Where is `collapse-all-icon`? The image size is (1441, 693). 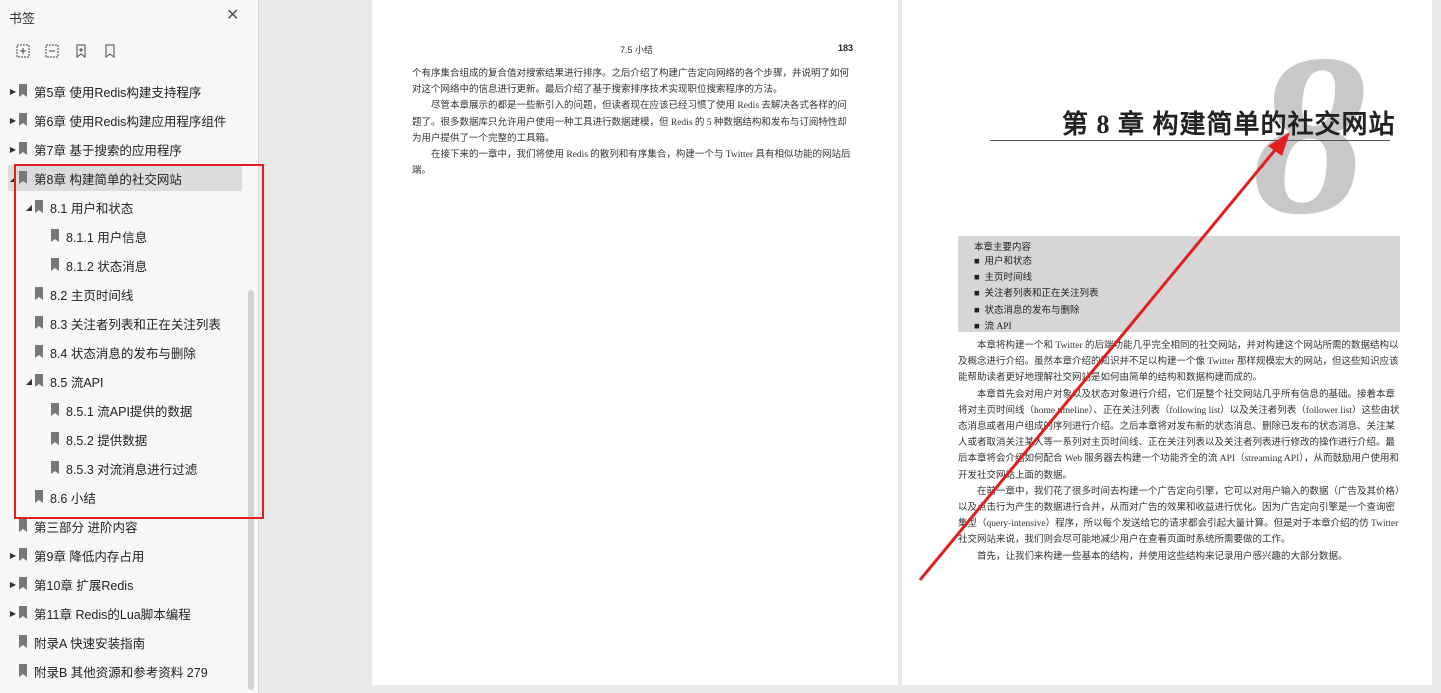
collapse-all-icon is located at coordinates (51, 50).